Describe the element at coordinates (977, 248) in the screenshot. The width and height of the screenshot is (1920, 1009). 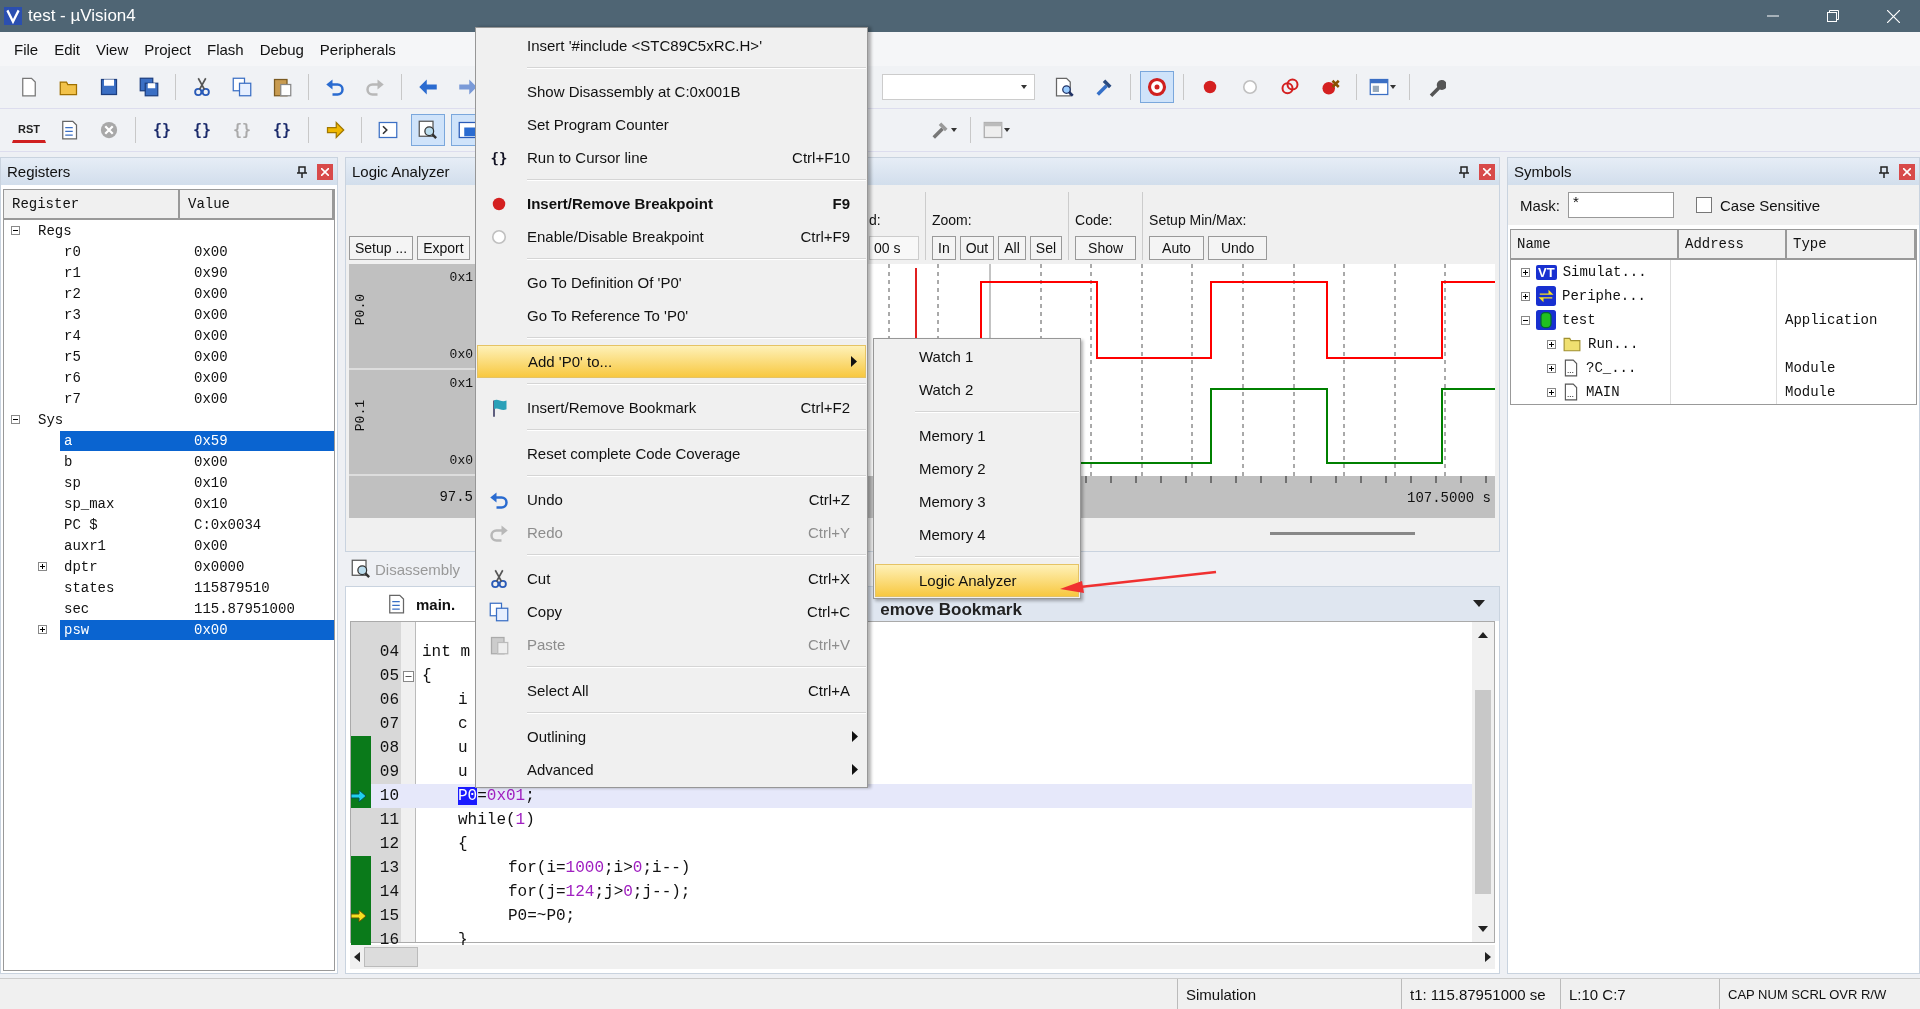
I see `zoom-button: Out` at that location.